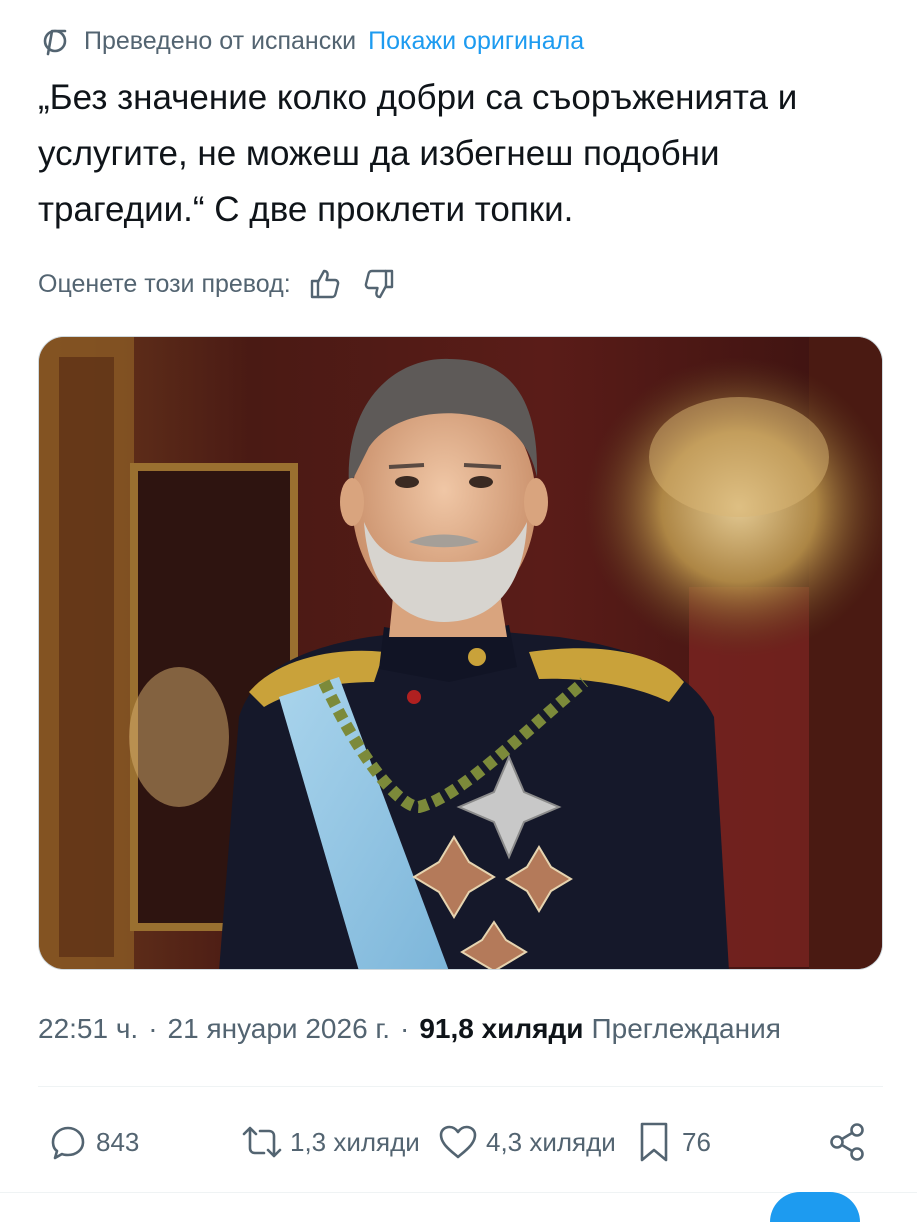 This screenshot has width=917, height=1222. What do you see at coordinates (220, 40) in the screenshot?
I see `translated-from-label: Преведено от испански` at bounding box center [220, 40].